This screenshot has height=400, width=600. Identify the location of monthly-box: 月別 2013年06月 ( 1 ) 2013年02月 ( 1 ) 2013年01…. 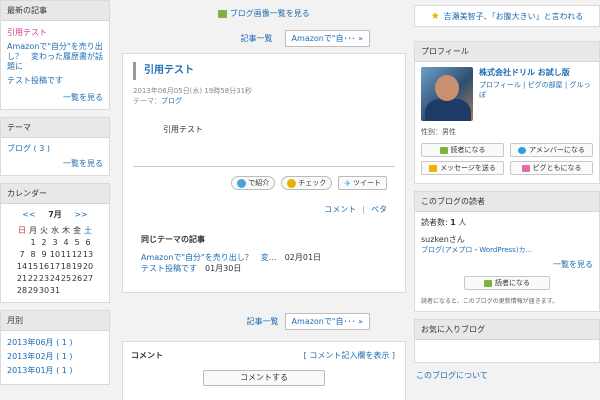
(55, 347).